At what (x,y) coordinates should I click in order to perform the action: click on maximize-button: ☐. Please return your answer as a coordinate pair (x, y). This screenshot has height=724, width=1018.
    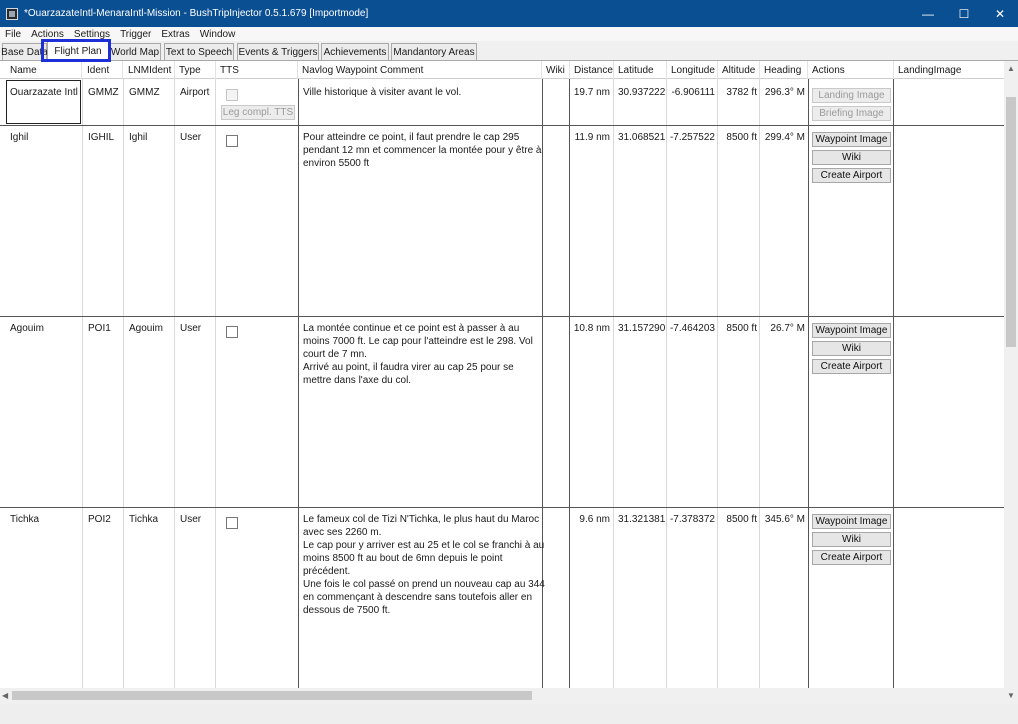
    Looking at the image, I should click on (964, 13).